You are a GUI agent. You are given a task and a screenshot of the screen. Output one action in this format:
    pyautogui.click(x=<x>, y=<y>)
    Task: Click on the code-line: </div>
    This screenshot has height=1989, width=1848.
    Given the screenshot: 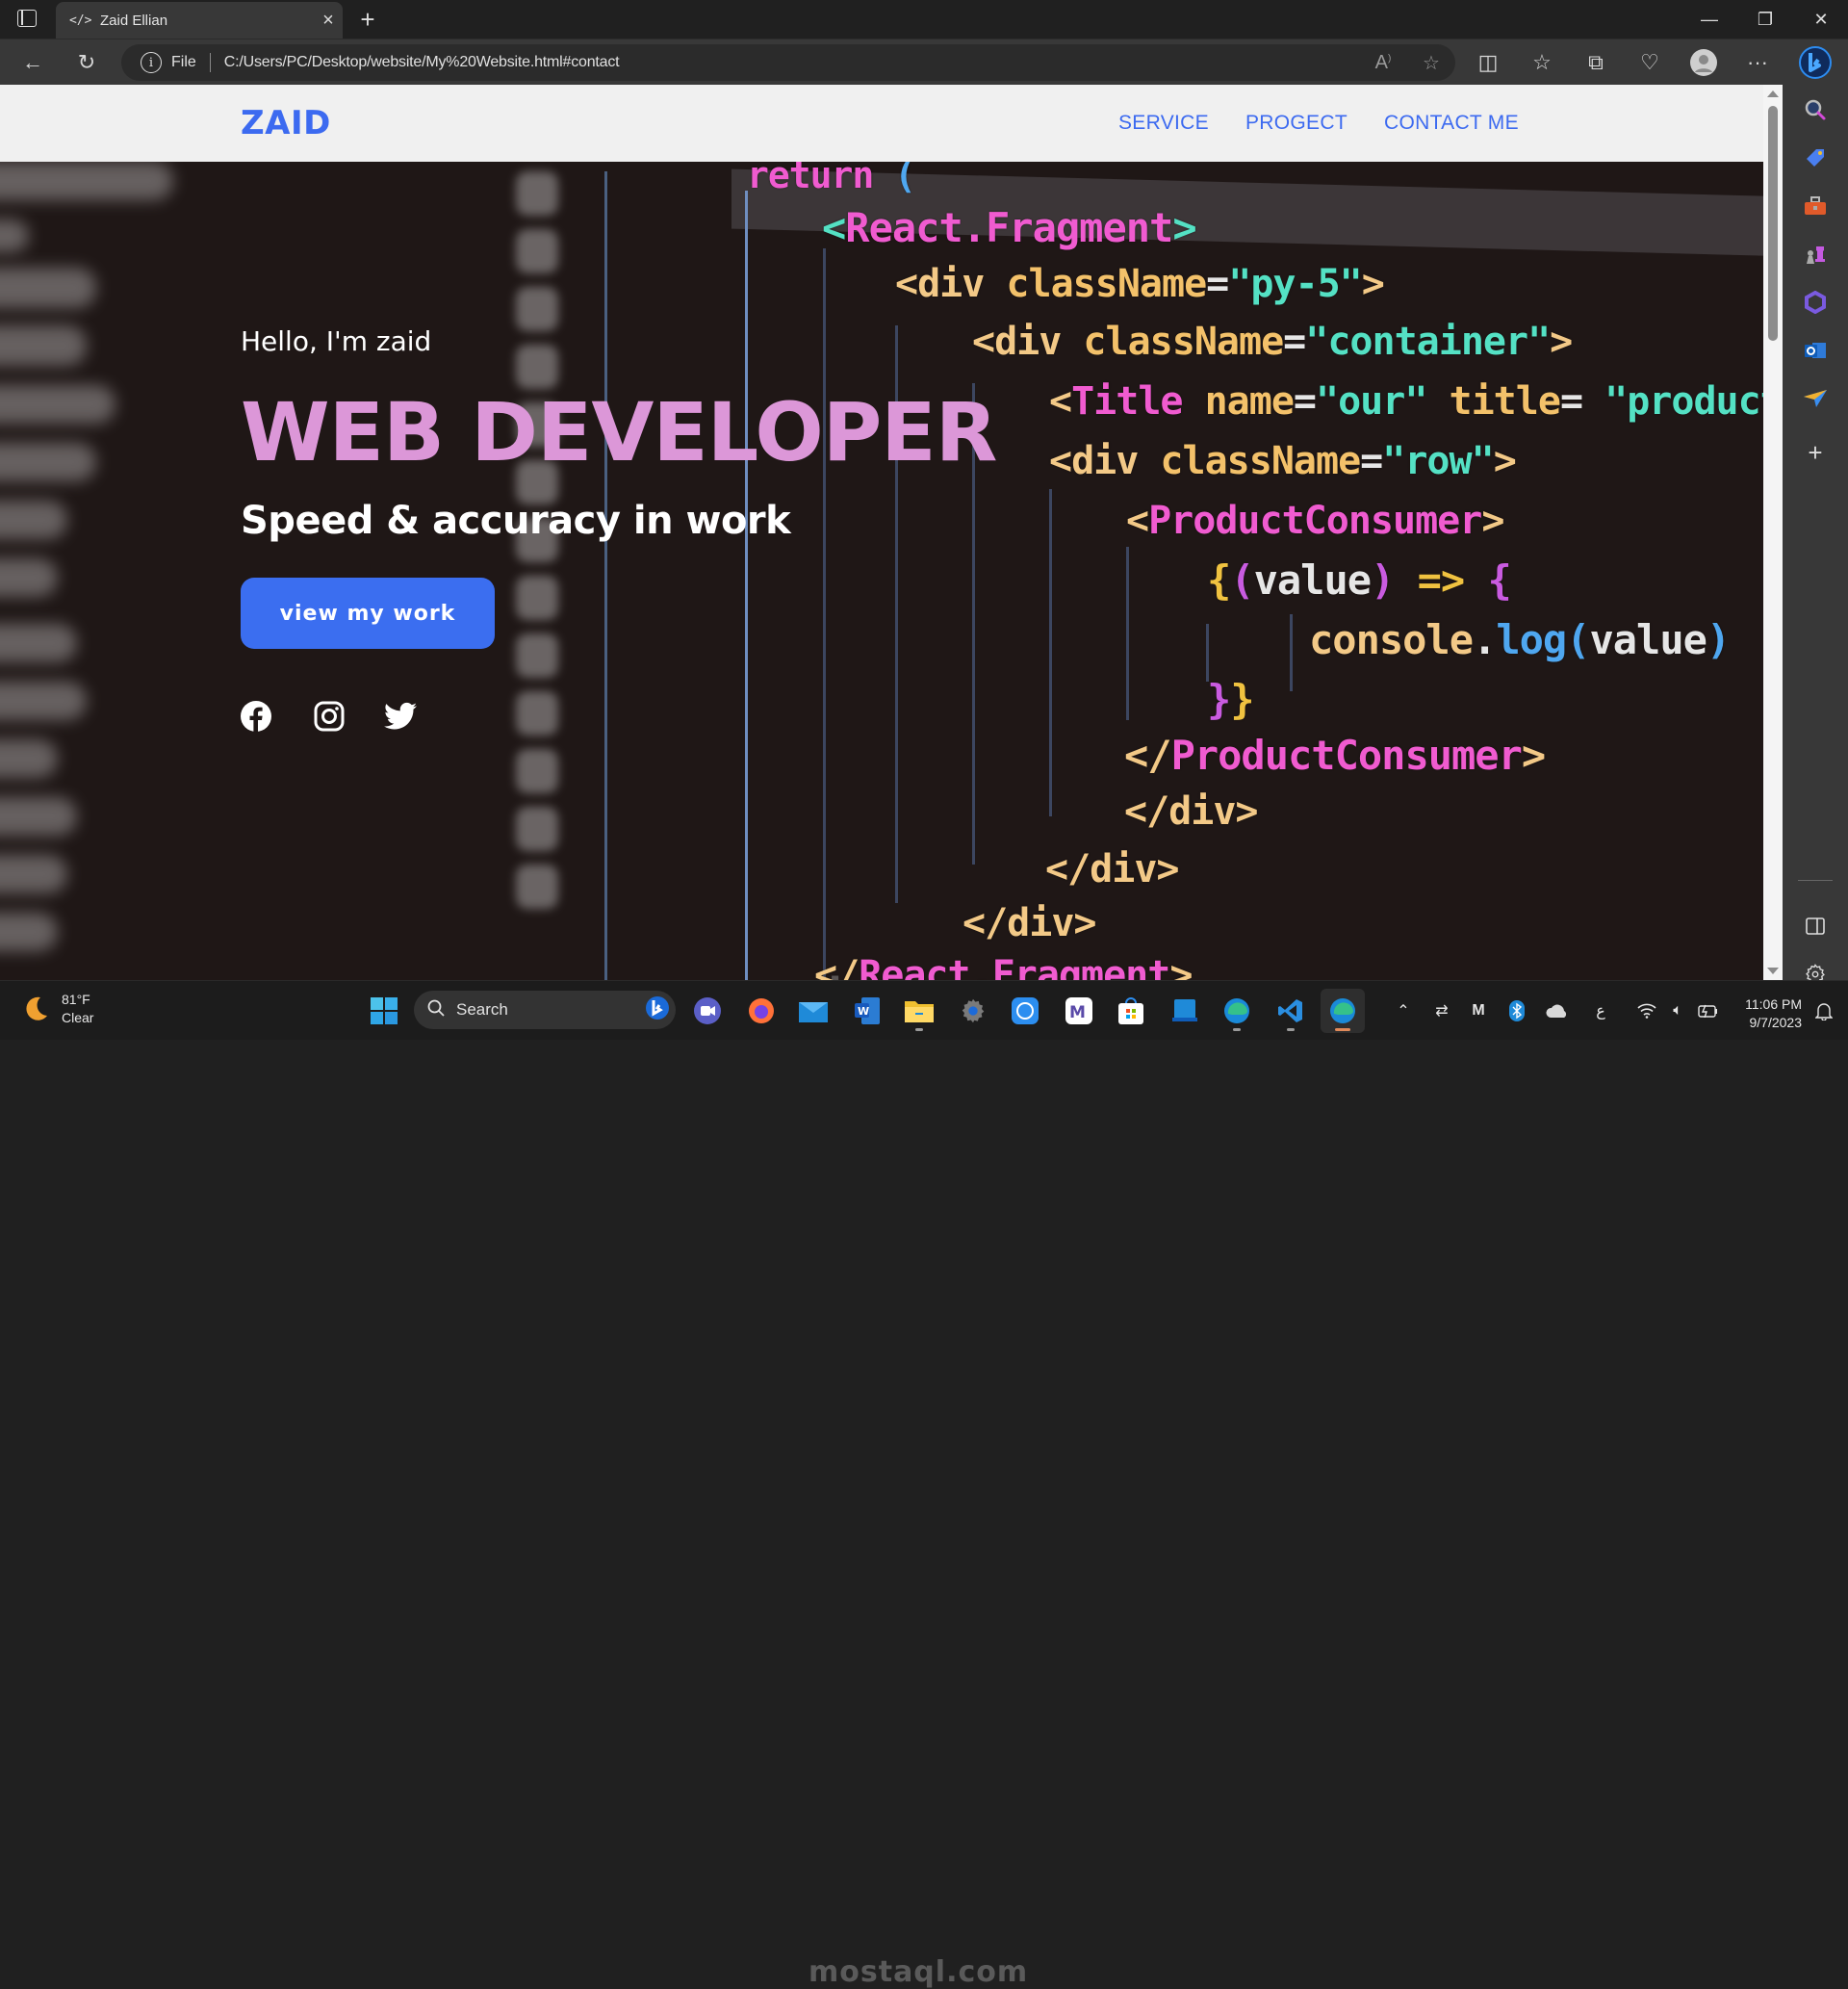 What is the action you would take?
    pyautogui.click(x=1029, y=923)
    